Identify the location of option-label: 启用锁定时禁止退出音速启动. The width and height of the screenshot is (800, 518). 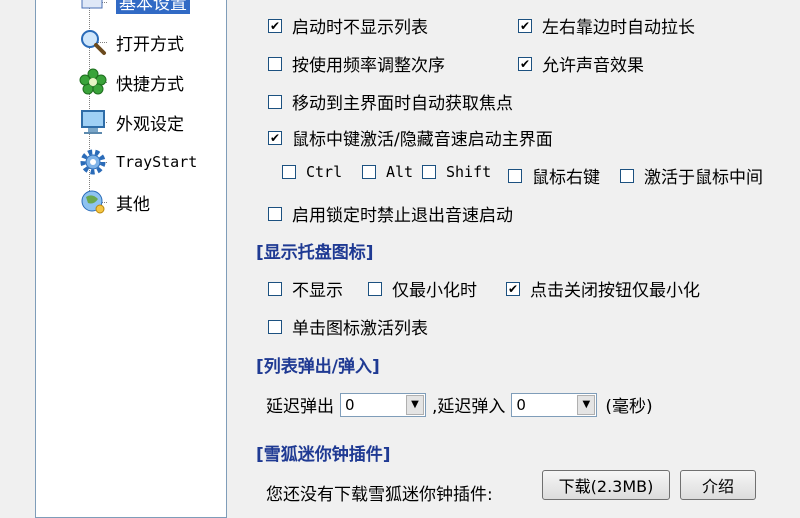
(402, 216).